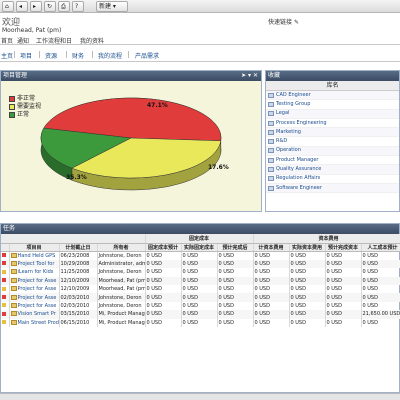 The image size is (400, 400). Describe the element at coordinates (307, 247) in the screenshot. I see `column-header: 实际资本费用` at that location.